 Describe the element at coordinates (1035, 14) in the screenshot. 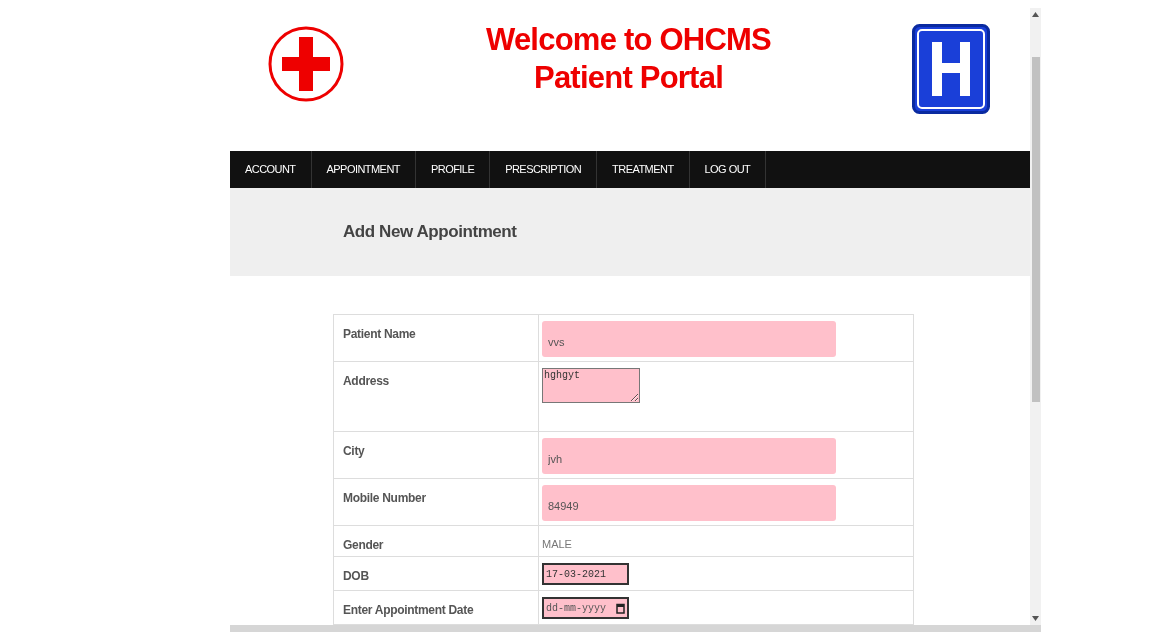

I see `scroll-up-icon` at that location.